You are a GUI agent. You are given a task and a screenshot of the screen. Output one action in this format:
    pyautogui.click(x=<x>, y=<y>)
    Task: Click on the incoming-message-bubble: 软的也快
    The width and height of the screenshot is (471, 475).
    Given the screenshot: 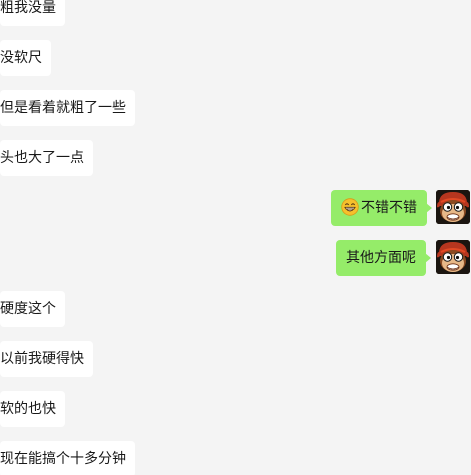 What is the action you would take?
    pyautogui.click(x=32, y=409)
    